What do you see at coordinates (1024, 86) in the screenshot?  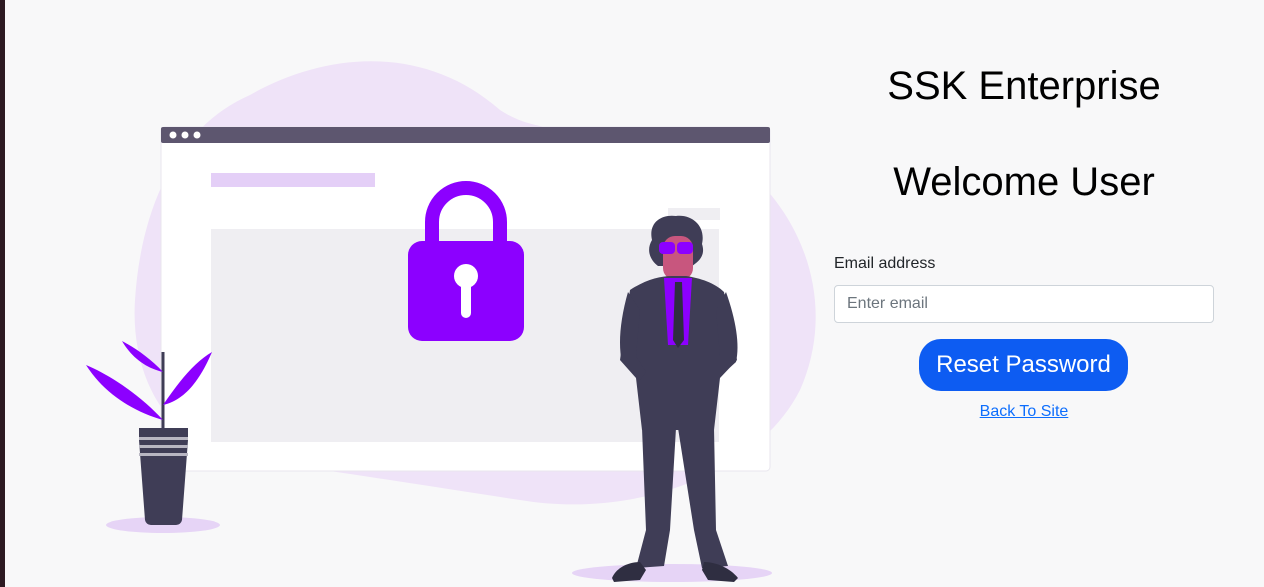 I see `brand-title: SSK Enterprise` at bounding box center [1024, 86].